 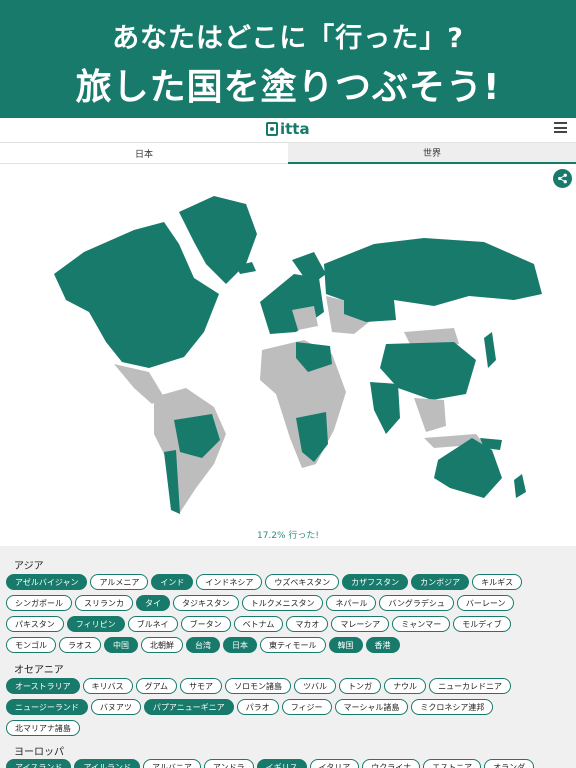 What do you see at coordinates (119, 582) in the screenshot?
I see `country-chip: アルメニア` at bounding box center [119, 582].